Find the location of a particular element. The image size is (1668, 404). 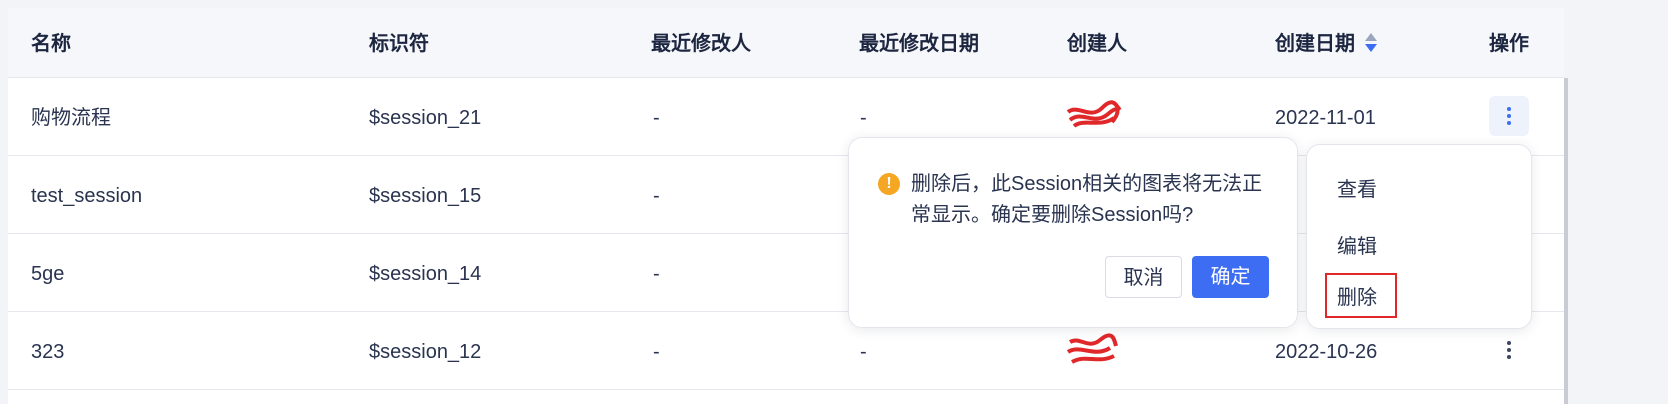

cell-identifier: $session_14 is located at coordinates (425, 274).